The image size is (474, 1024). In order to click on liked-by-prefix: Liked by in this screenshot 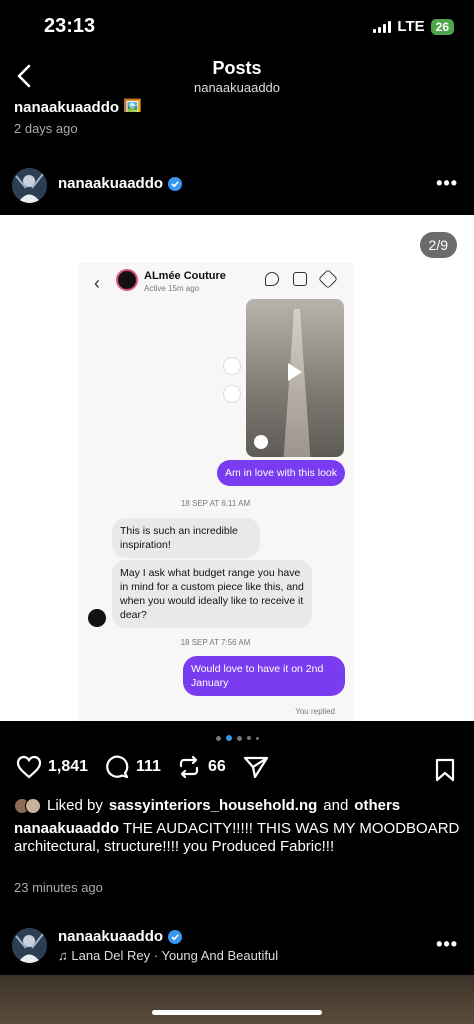, I will do `click(75, 805)`.